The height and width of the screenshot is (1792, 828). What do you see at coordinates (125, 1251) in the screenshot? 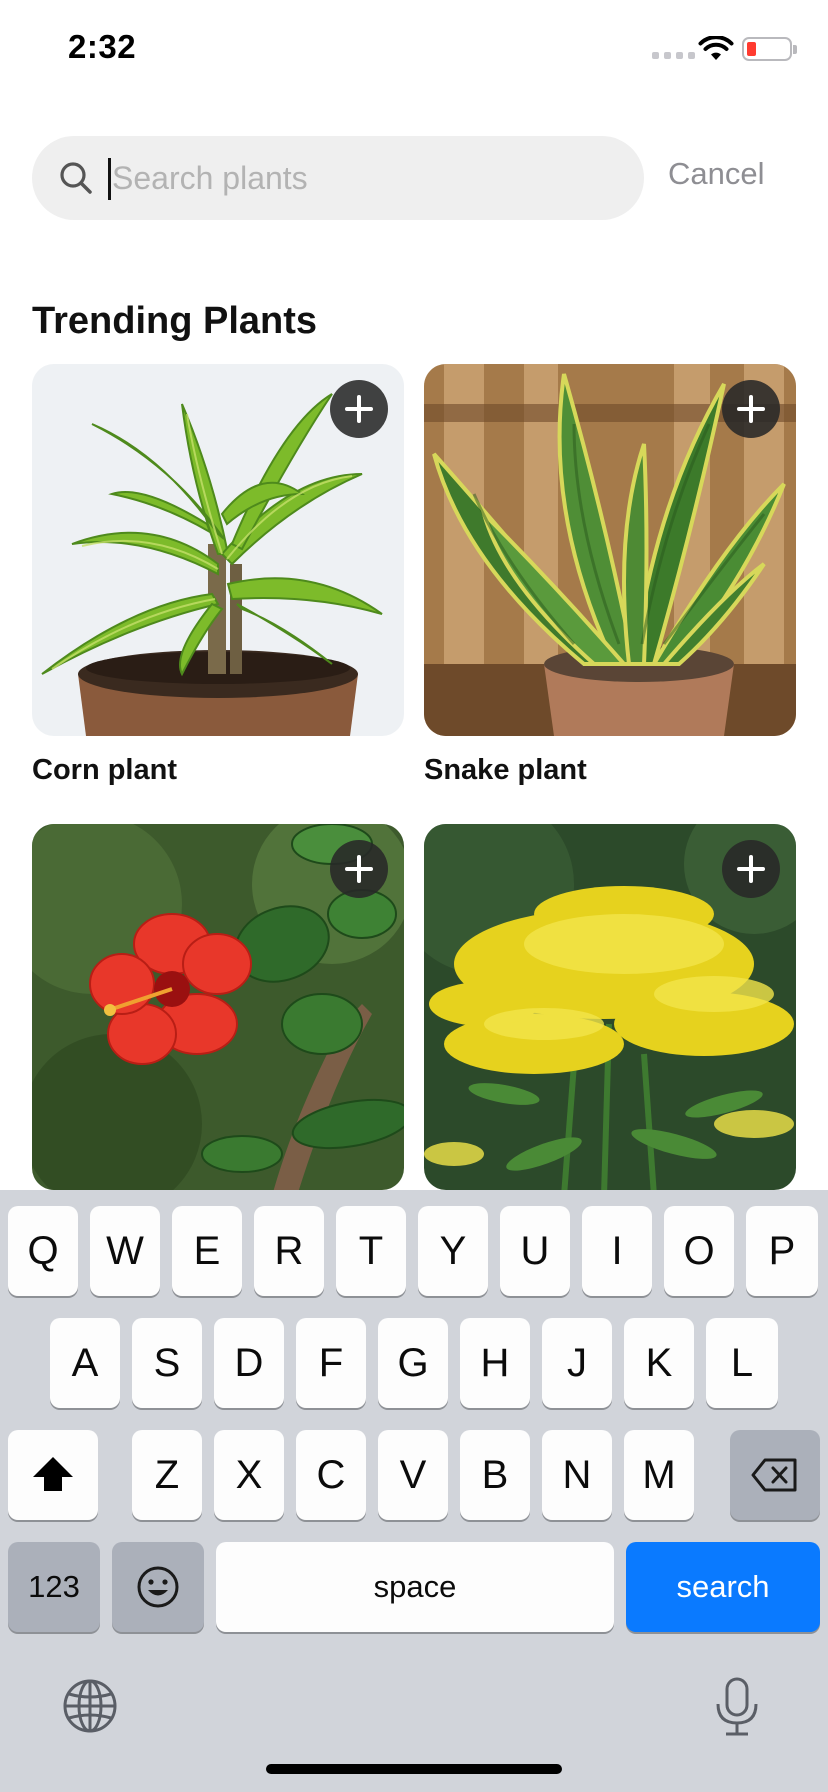
I see `key-w: W` at bounding box center [125, 1251].